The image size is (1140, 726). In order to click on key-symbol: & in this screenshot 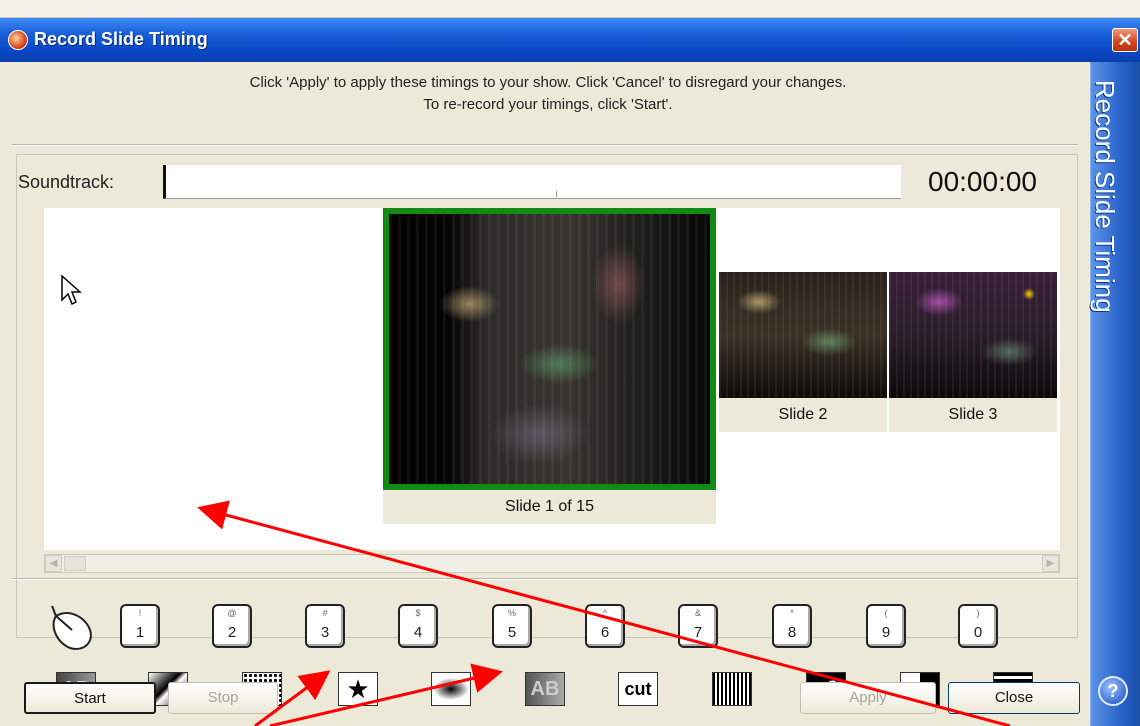, I will do `click(697, 613)`.